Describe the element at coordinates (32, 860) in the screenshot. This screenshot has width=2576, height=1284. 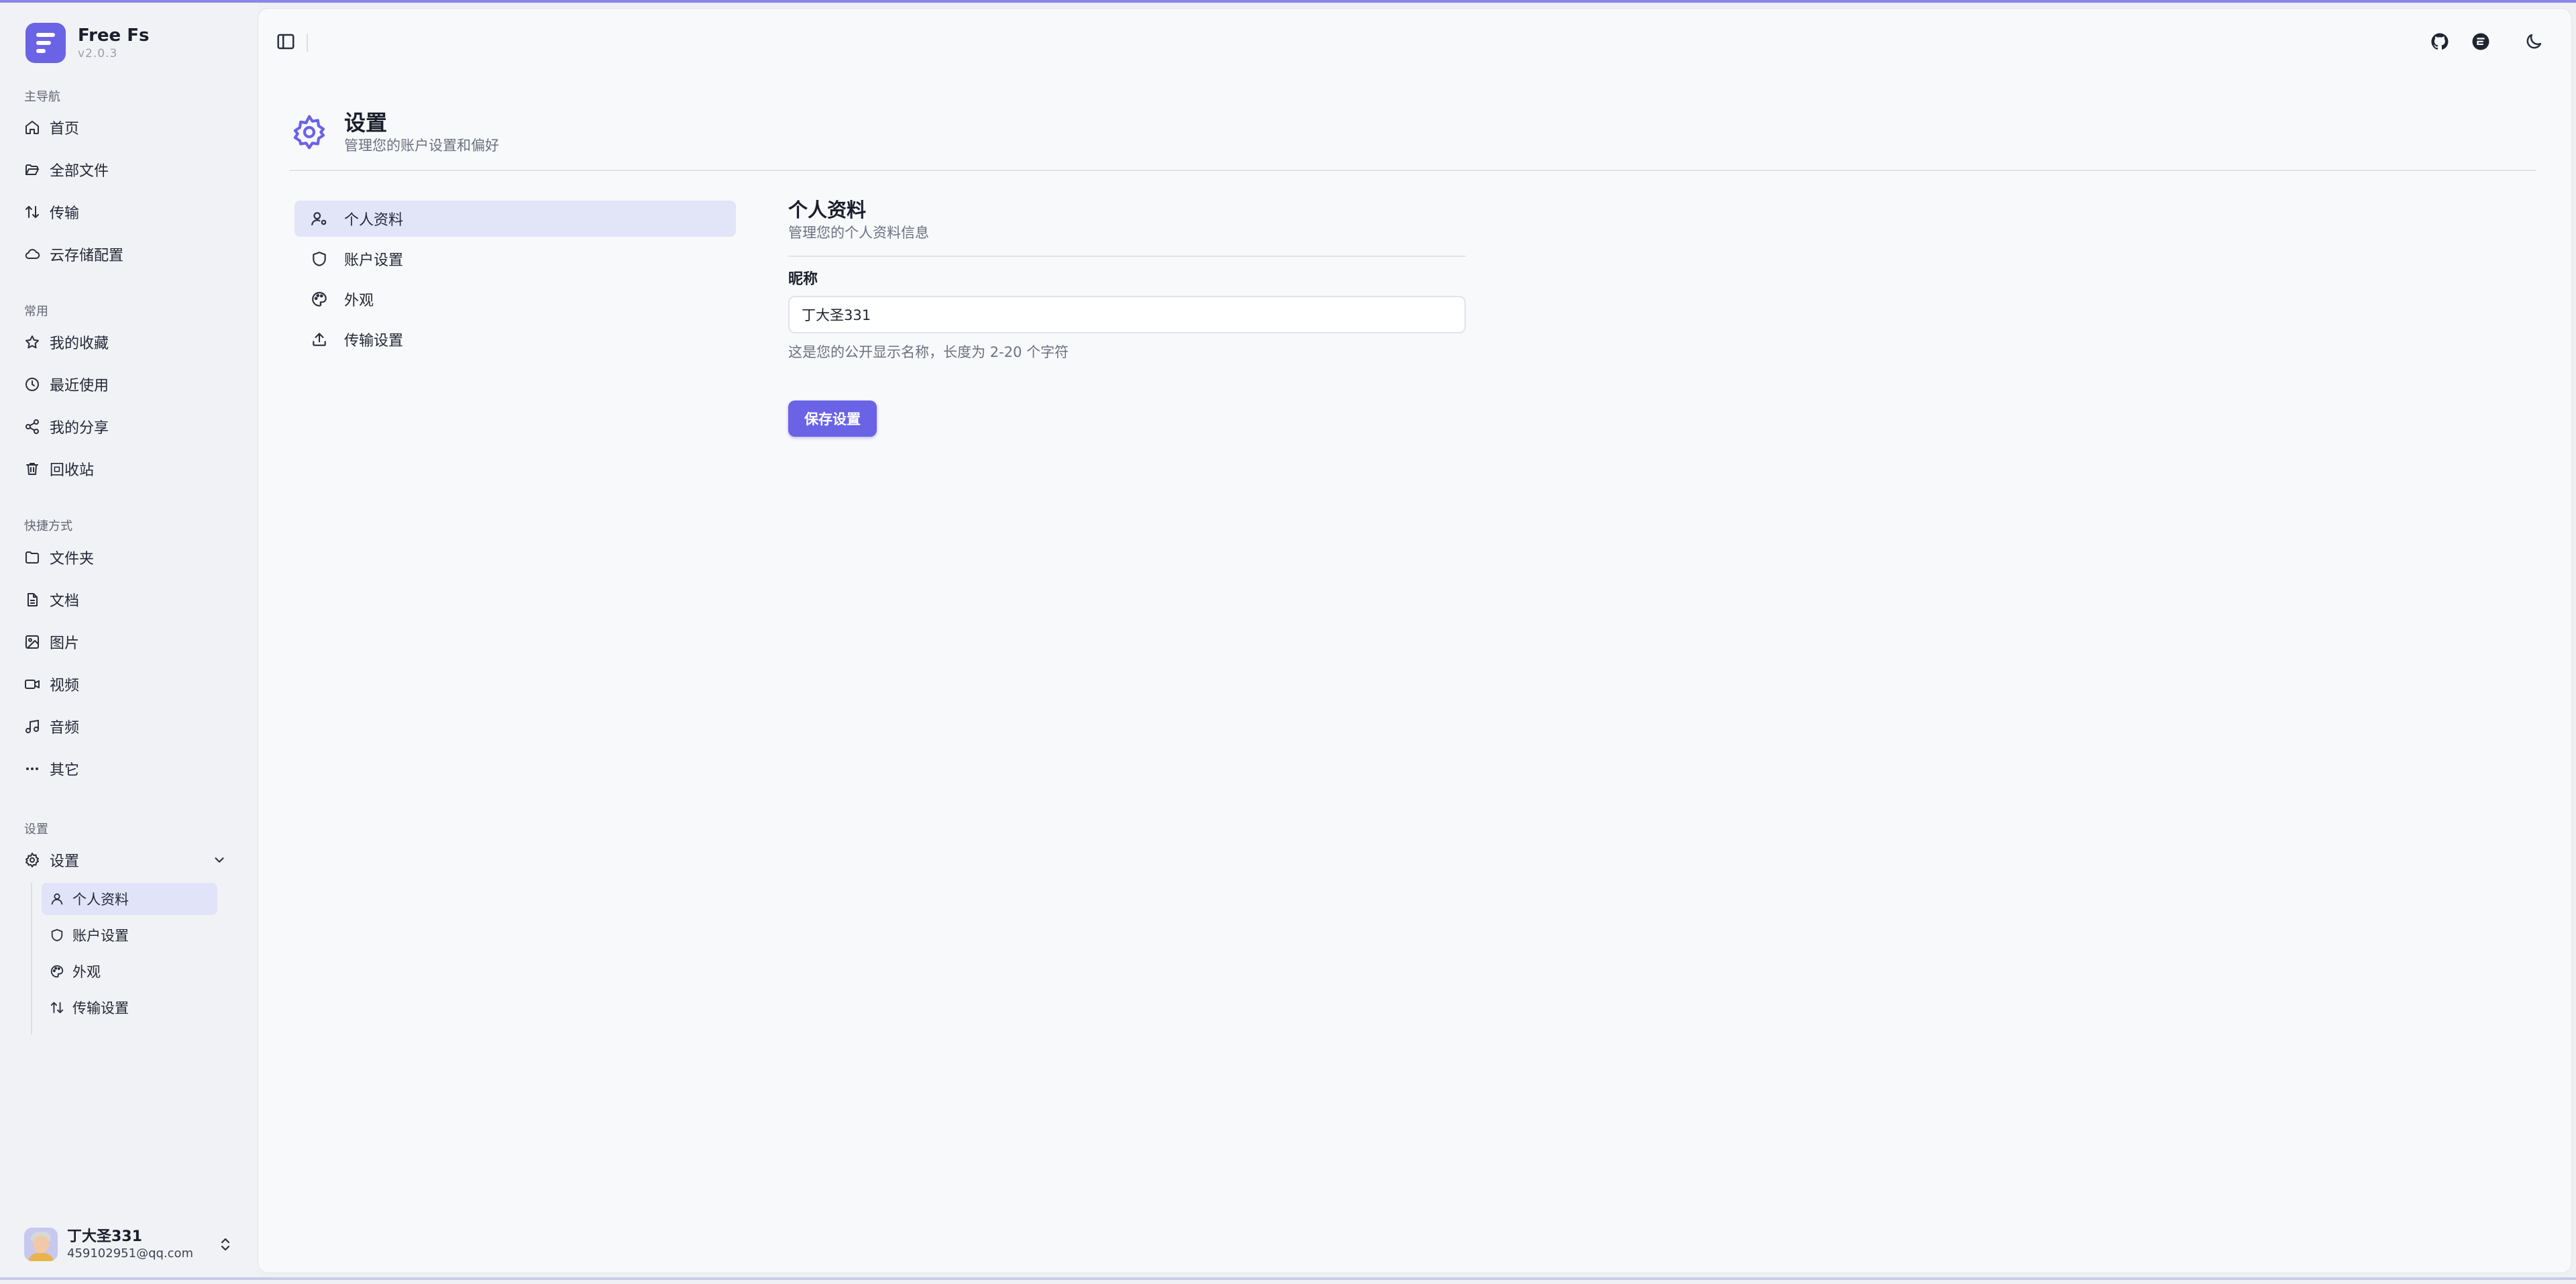
I see `gear-icon` at that location.